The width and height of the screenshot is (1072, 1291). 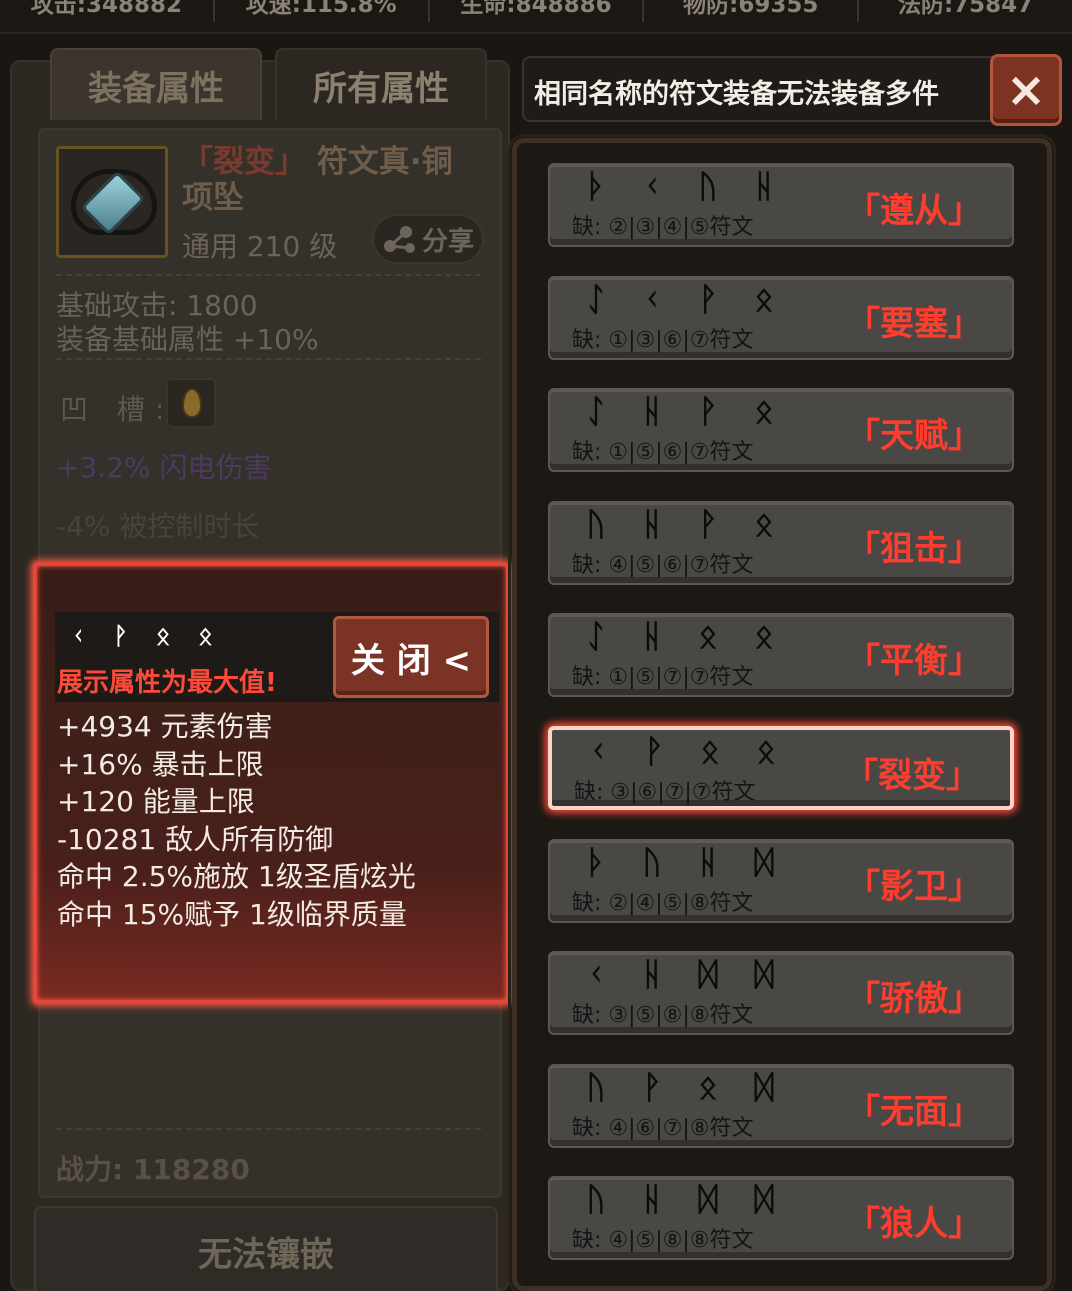 I want to click on grey-stat: -4% 被控制时长, so click(x=158, y=526).